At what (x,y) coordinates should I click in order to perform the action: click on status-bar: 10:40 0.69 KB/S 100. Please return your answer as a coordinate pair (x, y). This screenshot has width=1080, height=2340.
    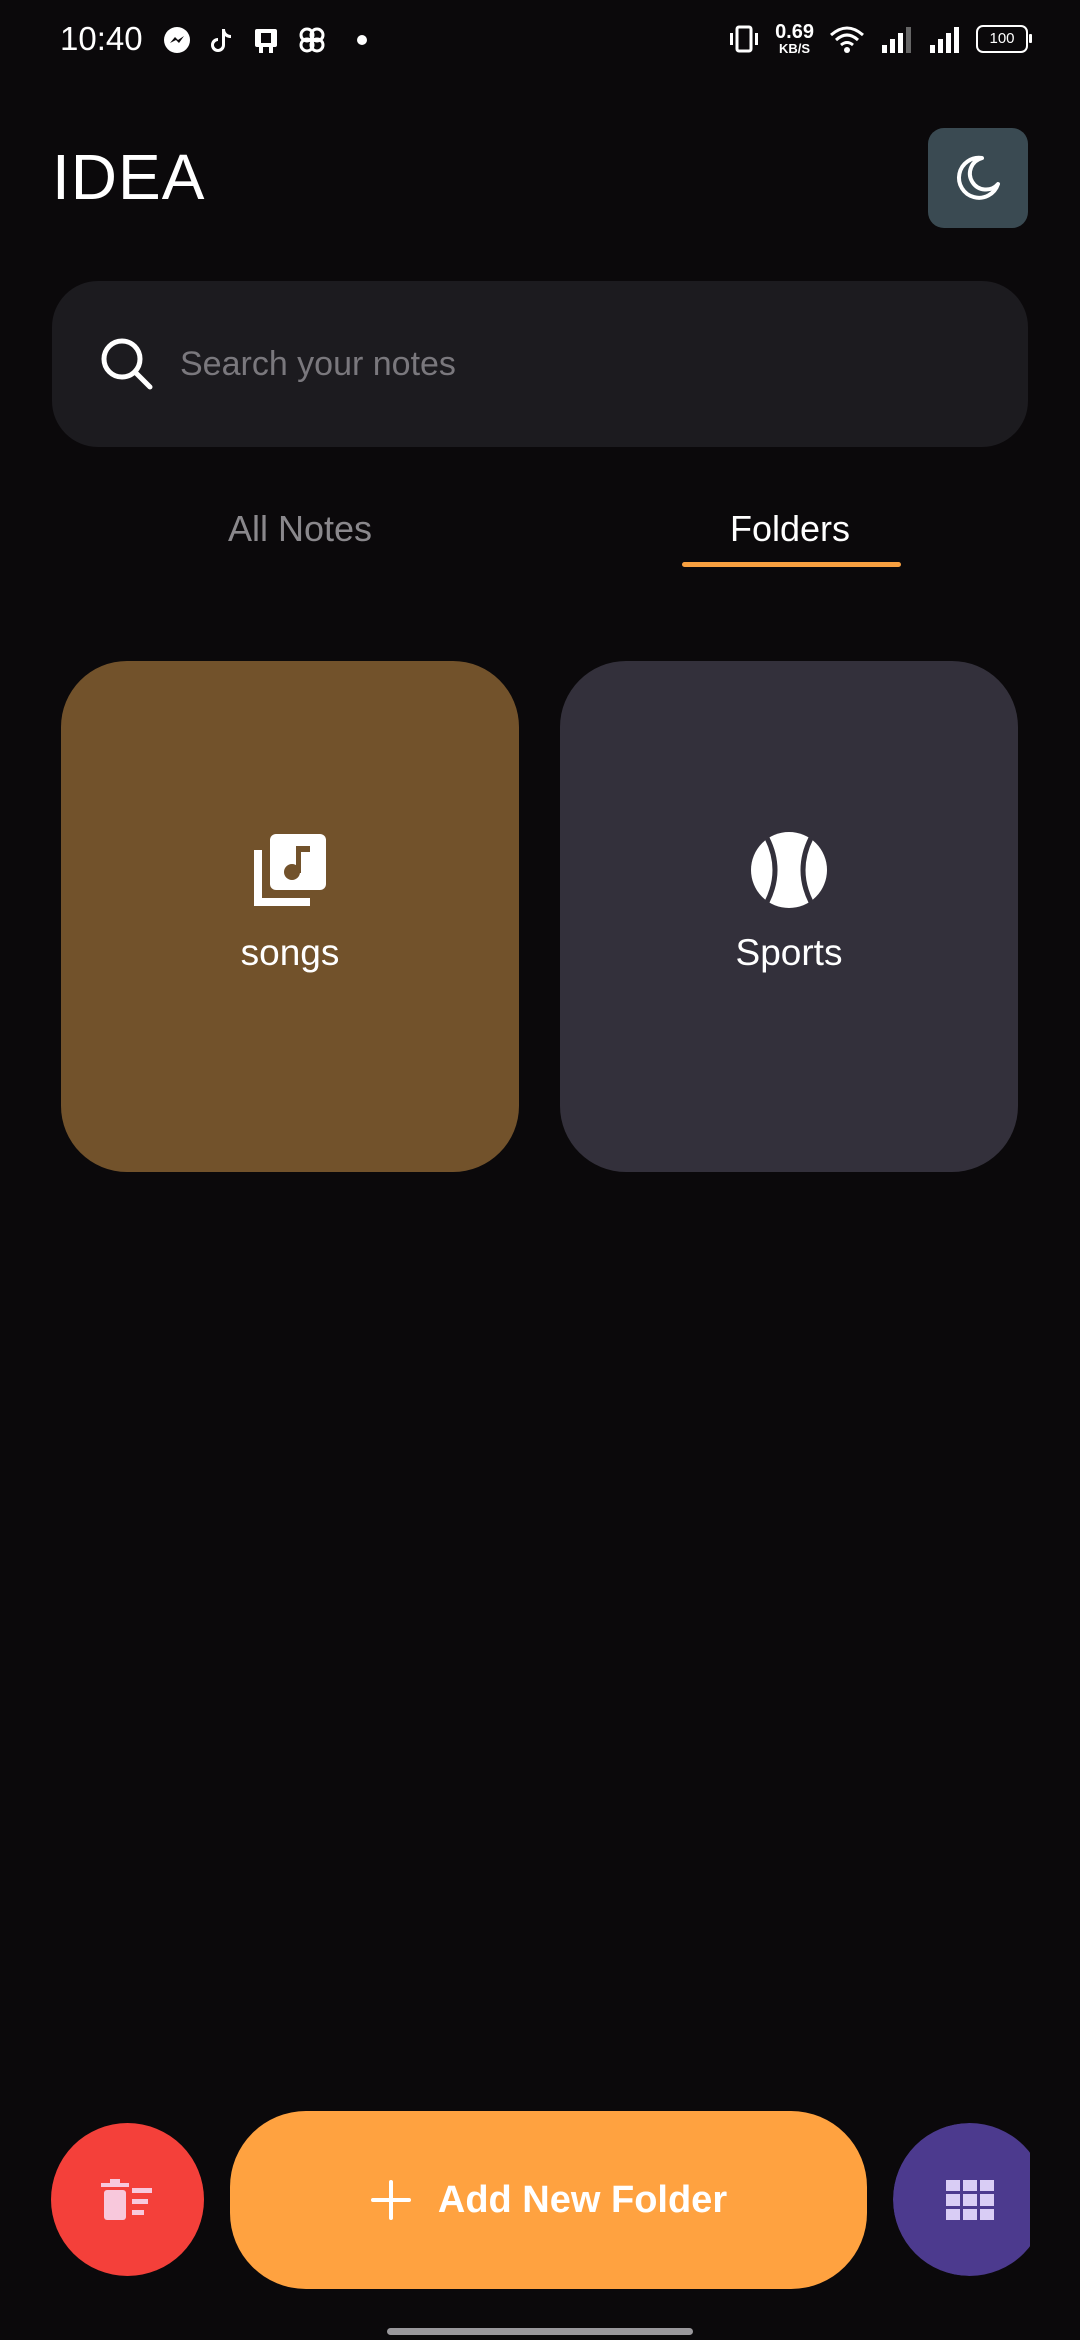
    Looking at the image, I should click on (540, 40).